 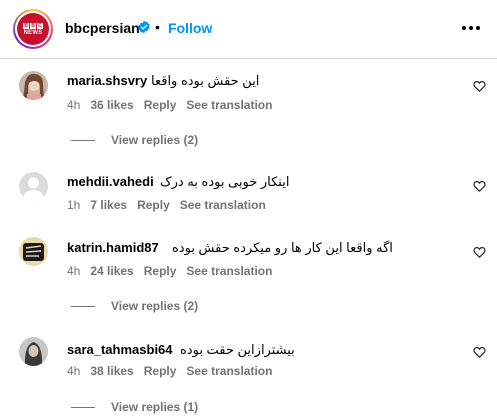 What do you see at coordinates (471, 28) in the screenshot?
I see `more-options-icon` at bounding box center [471, 28].